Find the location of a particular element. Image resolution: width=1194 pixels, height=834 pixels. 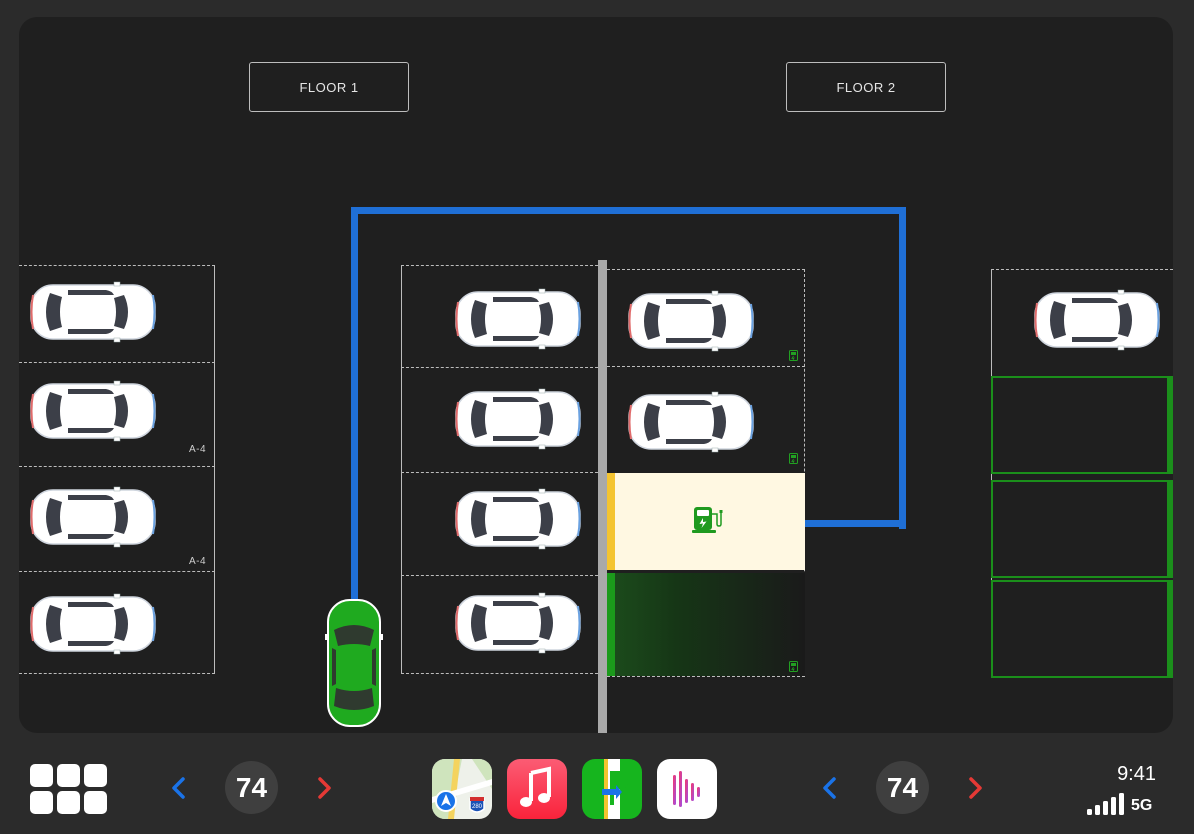

available-ev-slot is located at coordinates (706, 624).